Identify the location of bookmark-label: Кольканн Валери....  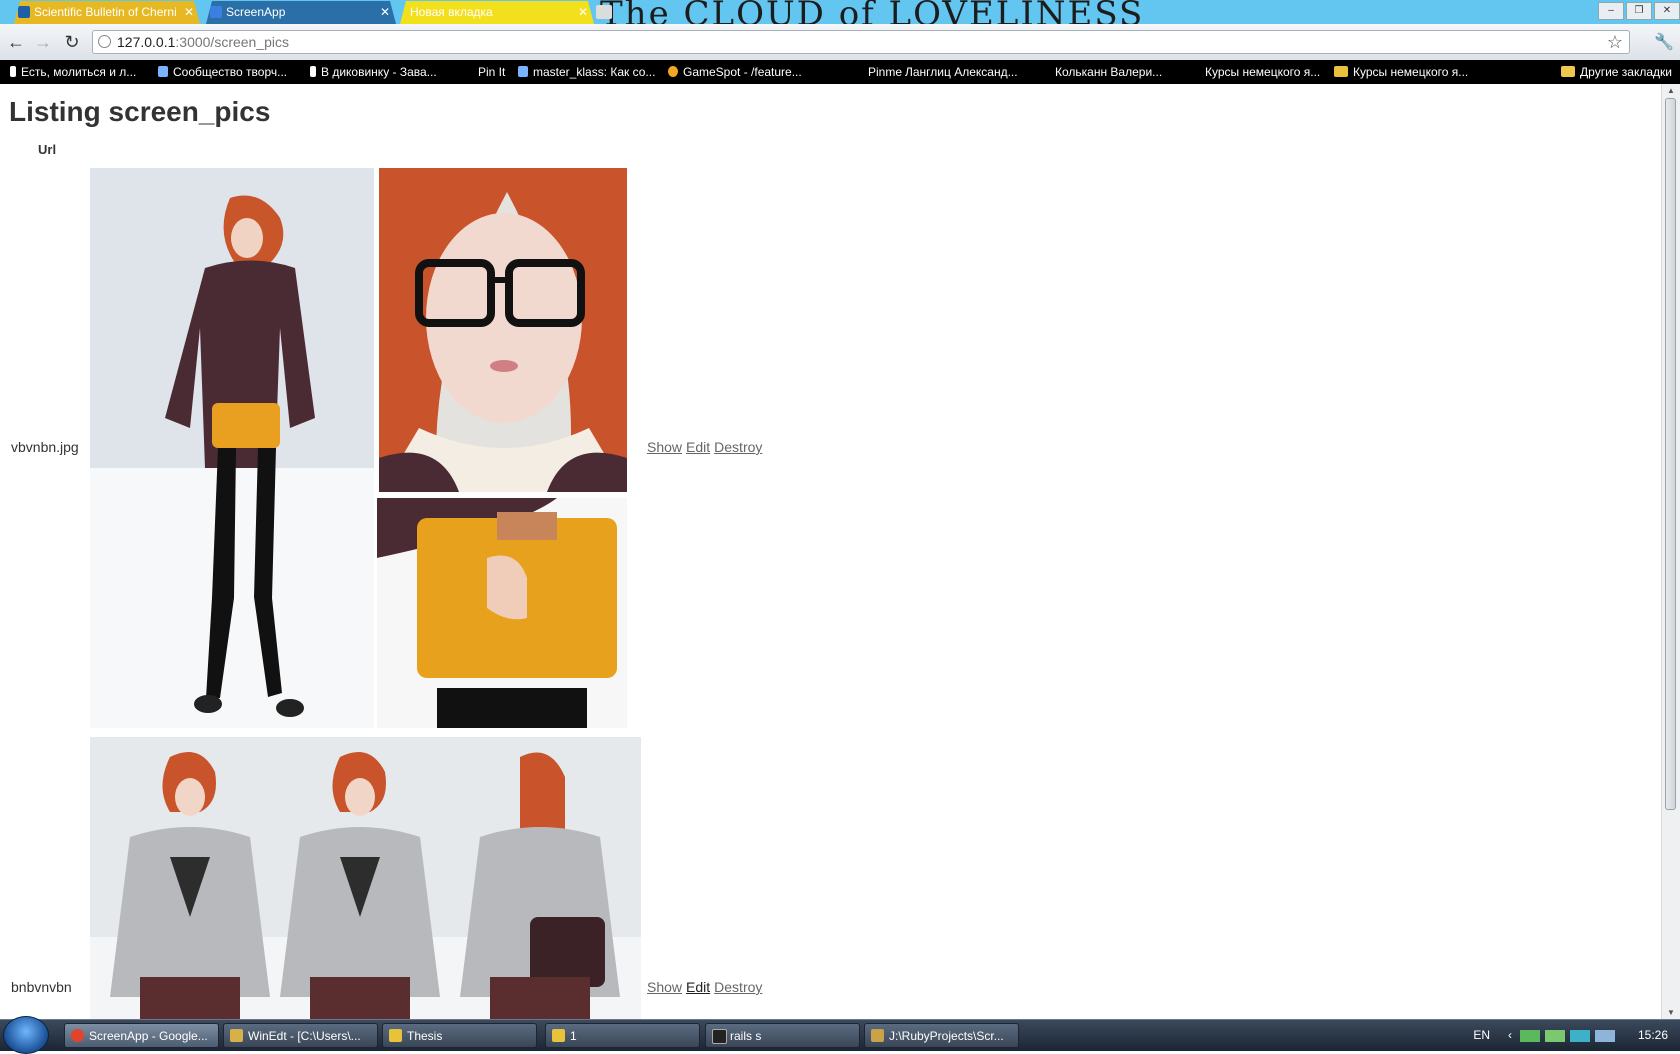
(1109, 72).